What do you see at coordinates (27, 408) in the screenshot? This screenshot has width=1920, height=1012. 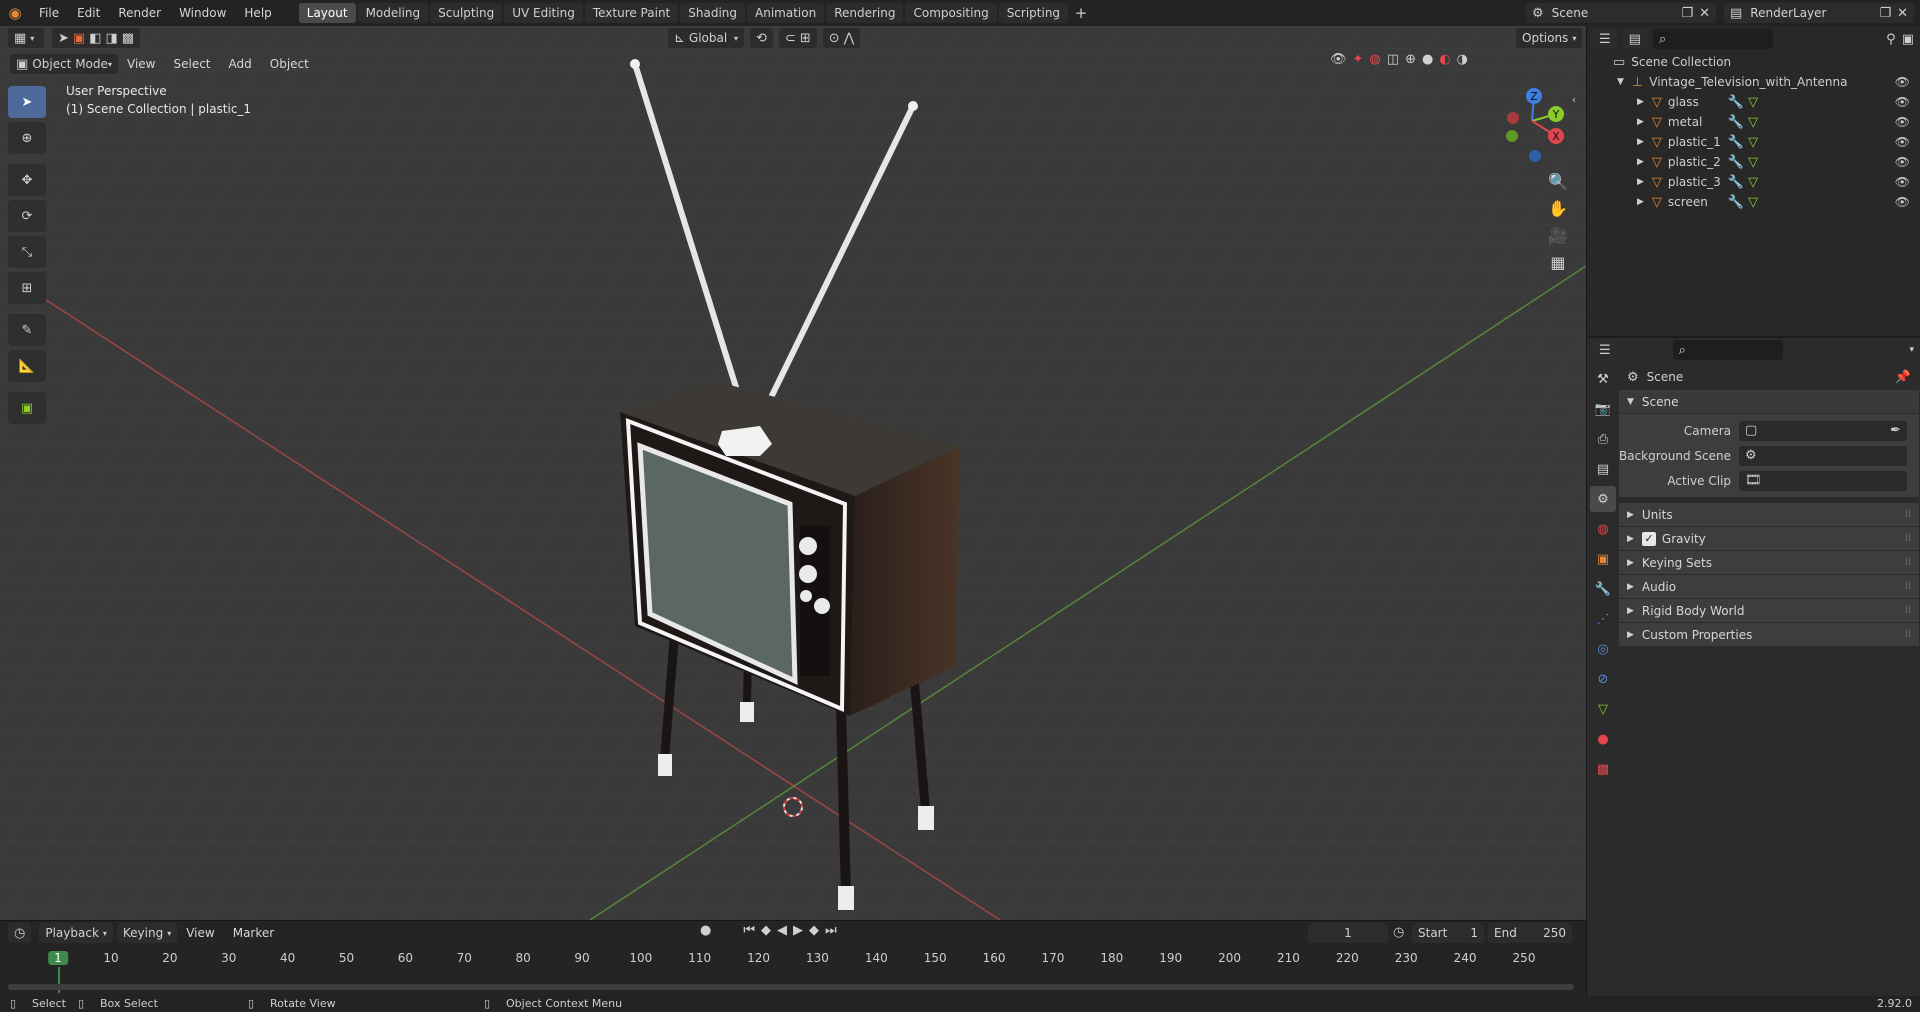 I see `add-cube-tool-button: ▣` at bounding box center [27, 408].